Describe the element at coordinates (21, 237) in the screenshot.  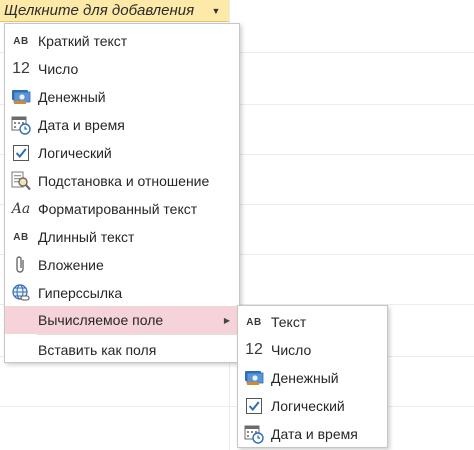
I see `long-text-icon: AB` at that location.